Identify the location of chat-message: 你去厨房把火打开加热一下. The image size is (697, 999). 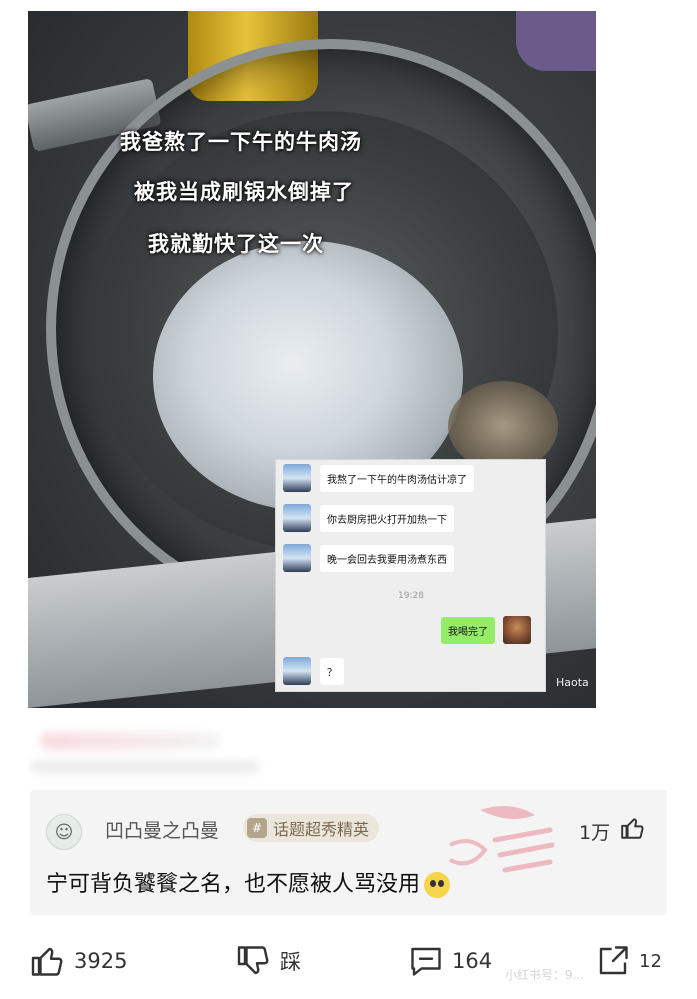
(368, 518).